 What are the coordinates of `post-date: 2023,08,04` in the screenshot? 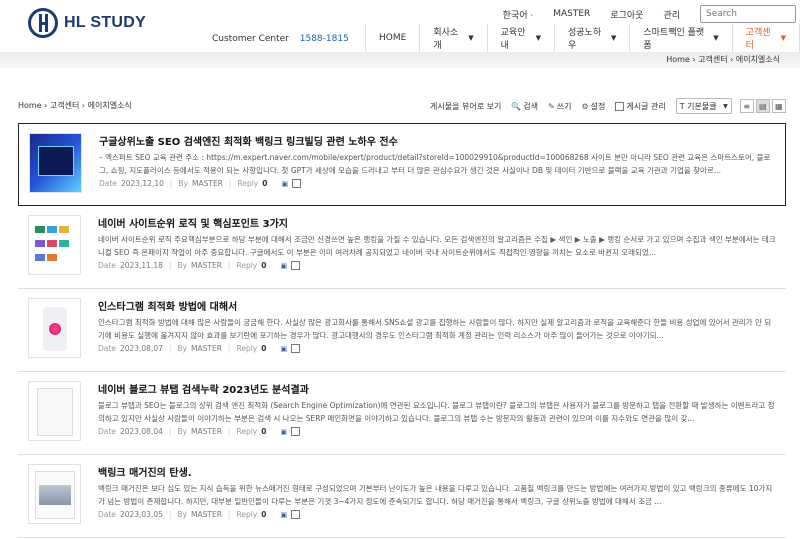 It's located at (141, 431).